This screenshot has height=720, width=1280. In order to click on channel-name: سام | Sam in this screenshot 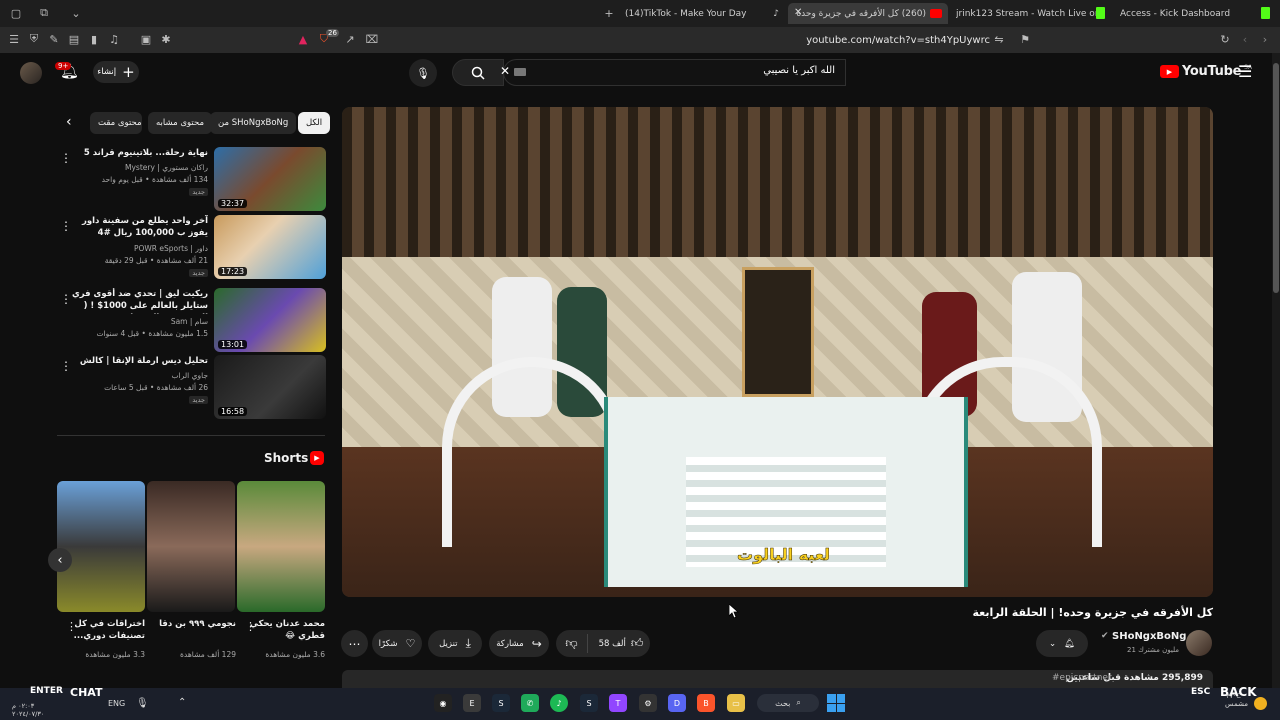, I will do `click(189, 321)`.